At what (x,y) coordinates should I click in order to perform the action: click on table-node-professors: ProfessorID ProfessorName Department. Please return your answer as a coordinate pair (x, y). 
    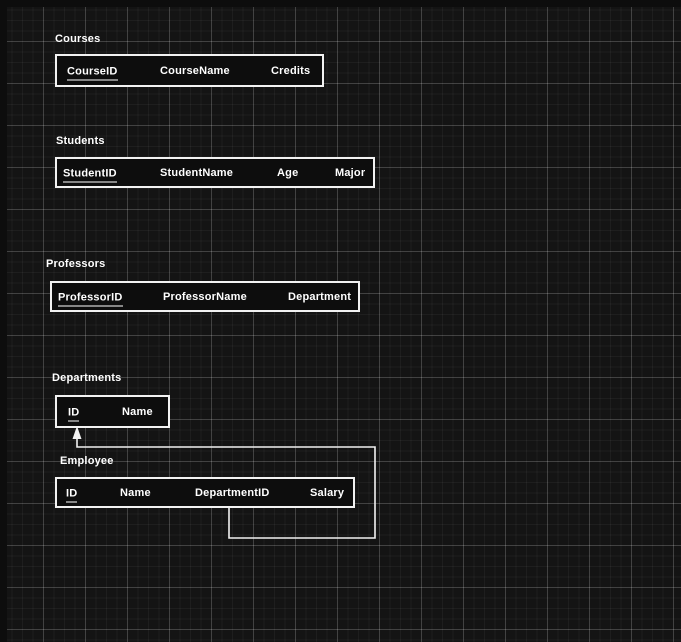
    Looking at the image, I should click on (205, 296).